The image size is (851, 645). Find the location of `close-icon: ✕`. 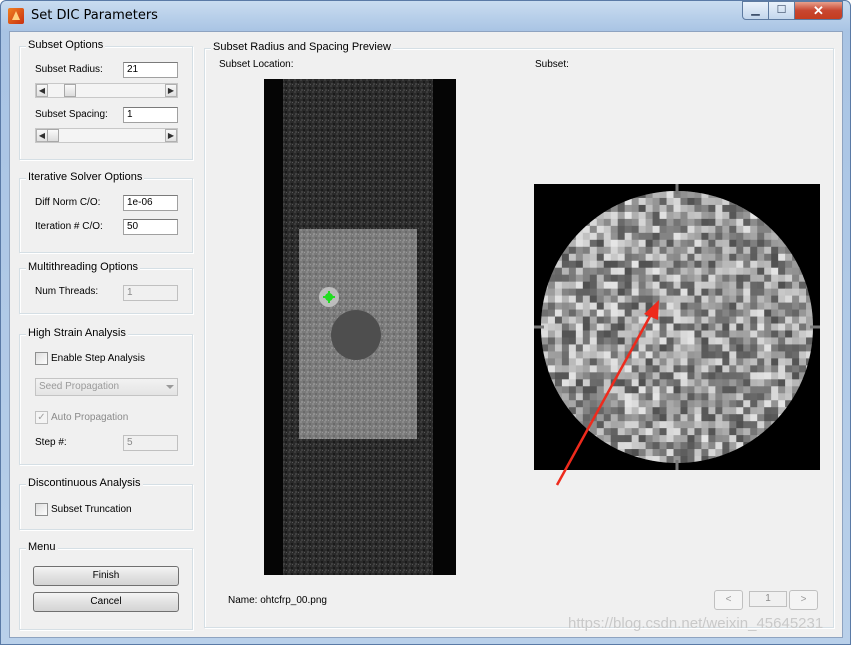

close-icon: ✕ is located at coordinates (818, 10).